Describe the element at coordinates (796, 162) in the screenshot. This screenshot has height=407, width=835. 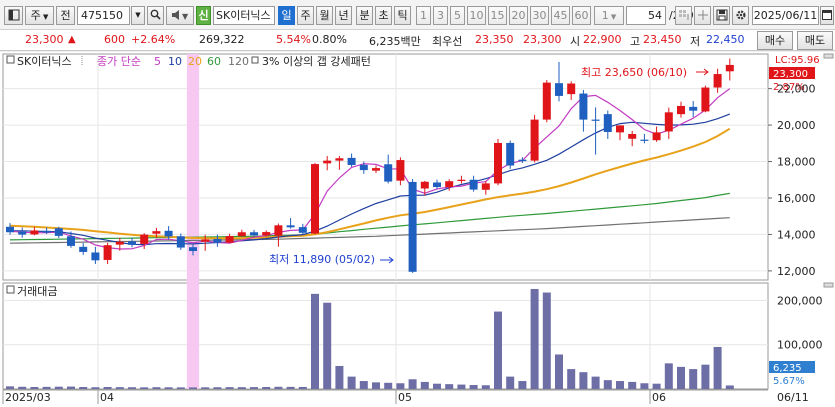
I see `price-tick-label: 18,000` at that location.